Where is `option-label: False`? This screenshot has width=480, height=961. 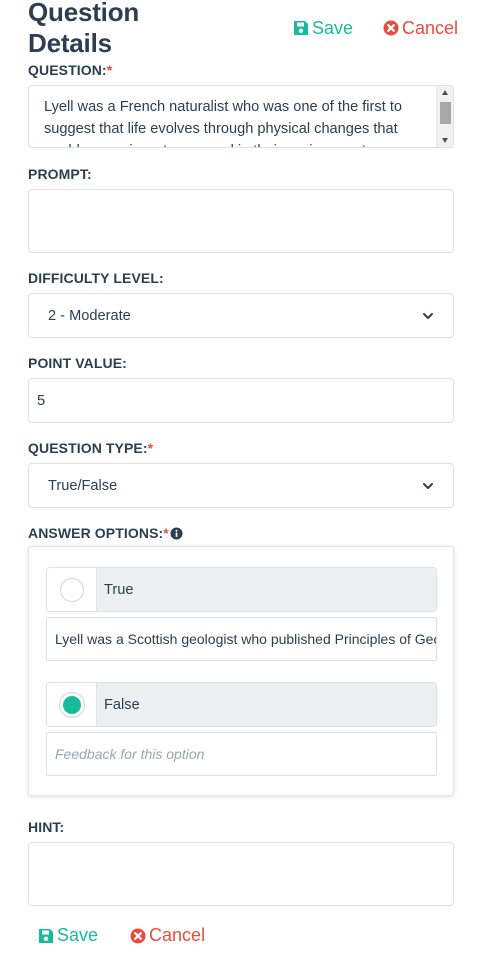
option-label: False is located at coordinates (266, 704).